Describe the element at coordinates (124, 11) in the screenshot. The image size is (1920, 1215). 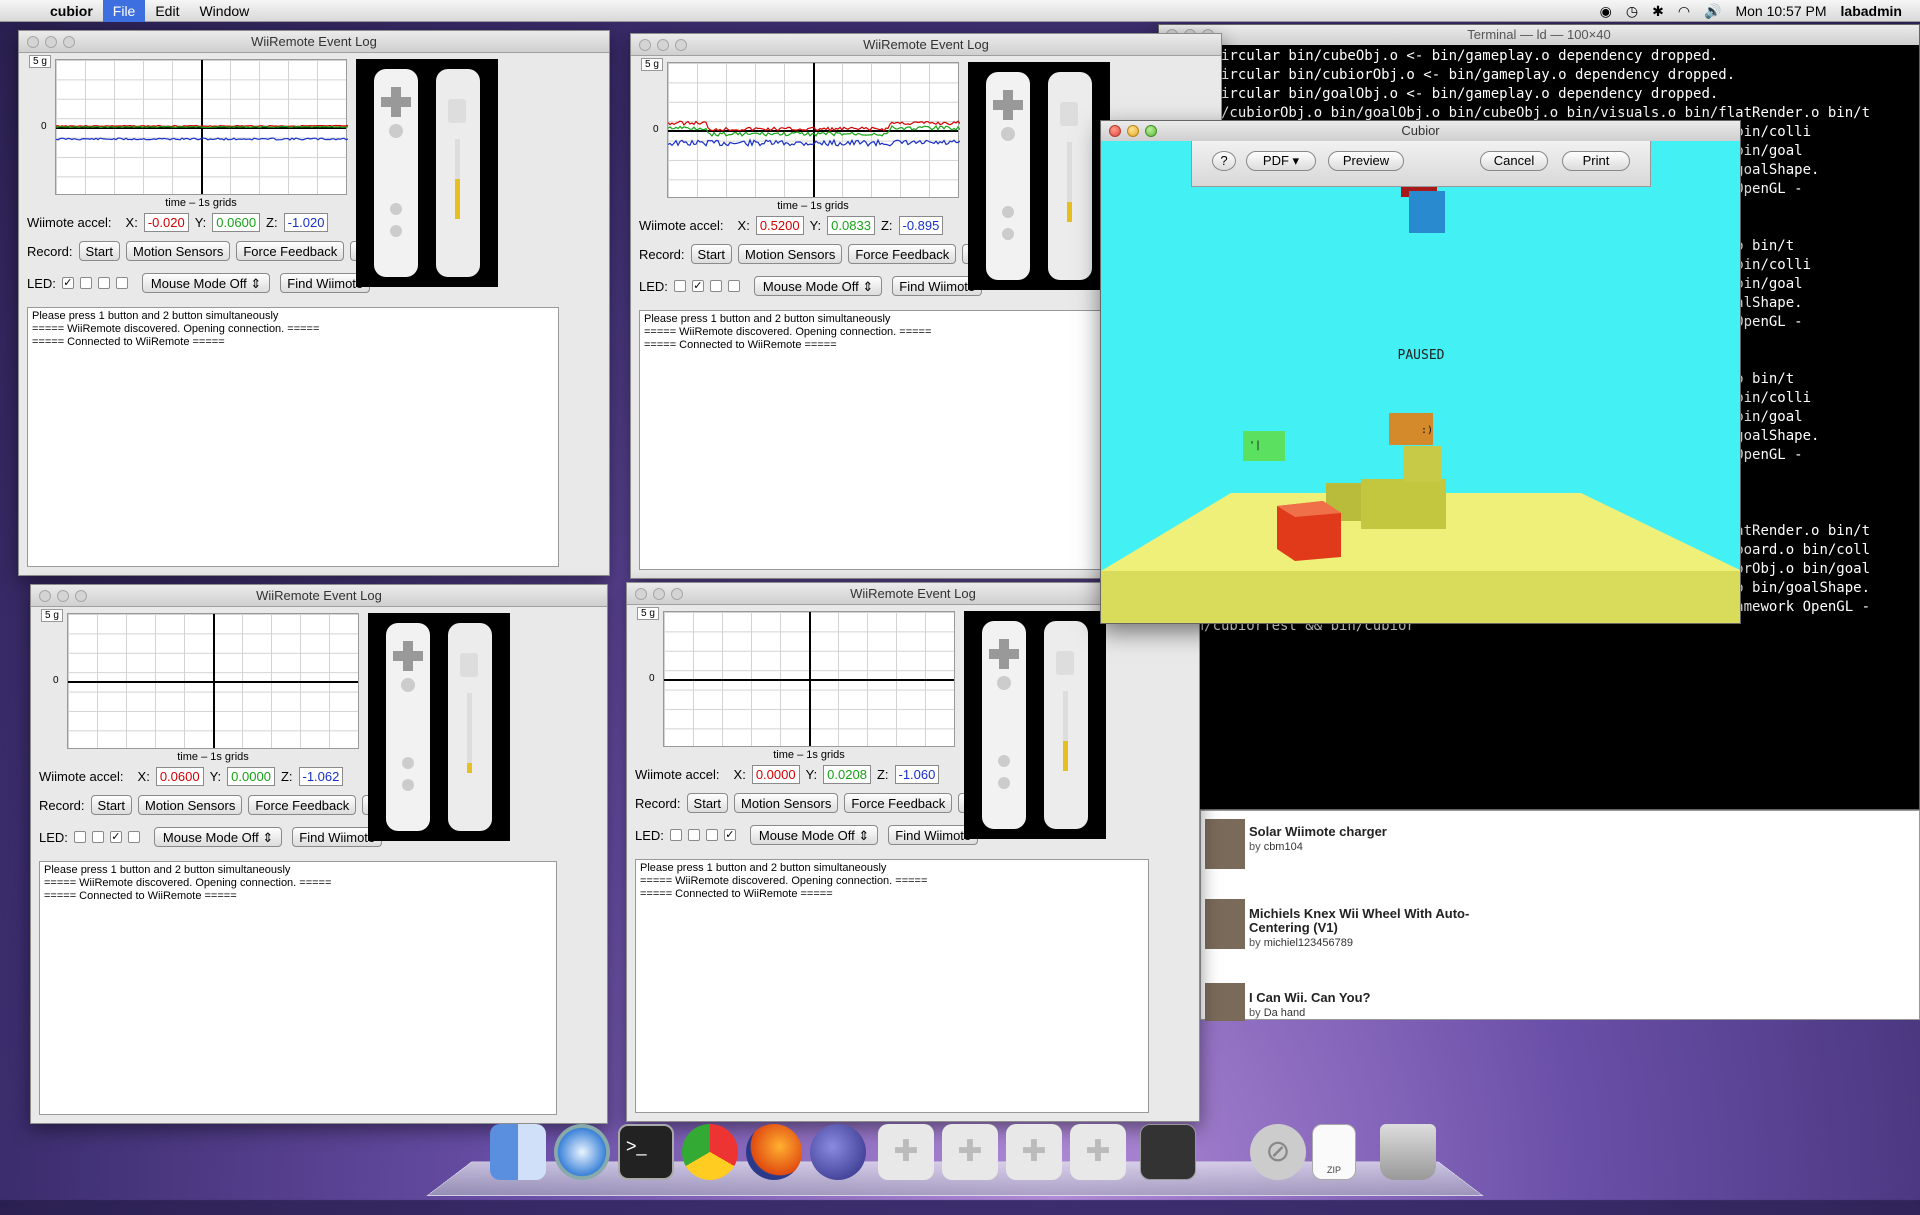
I see `menu-file: File` at that location.